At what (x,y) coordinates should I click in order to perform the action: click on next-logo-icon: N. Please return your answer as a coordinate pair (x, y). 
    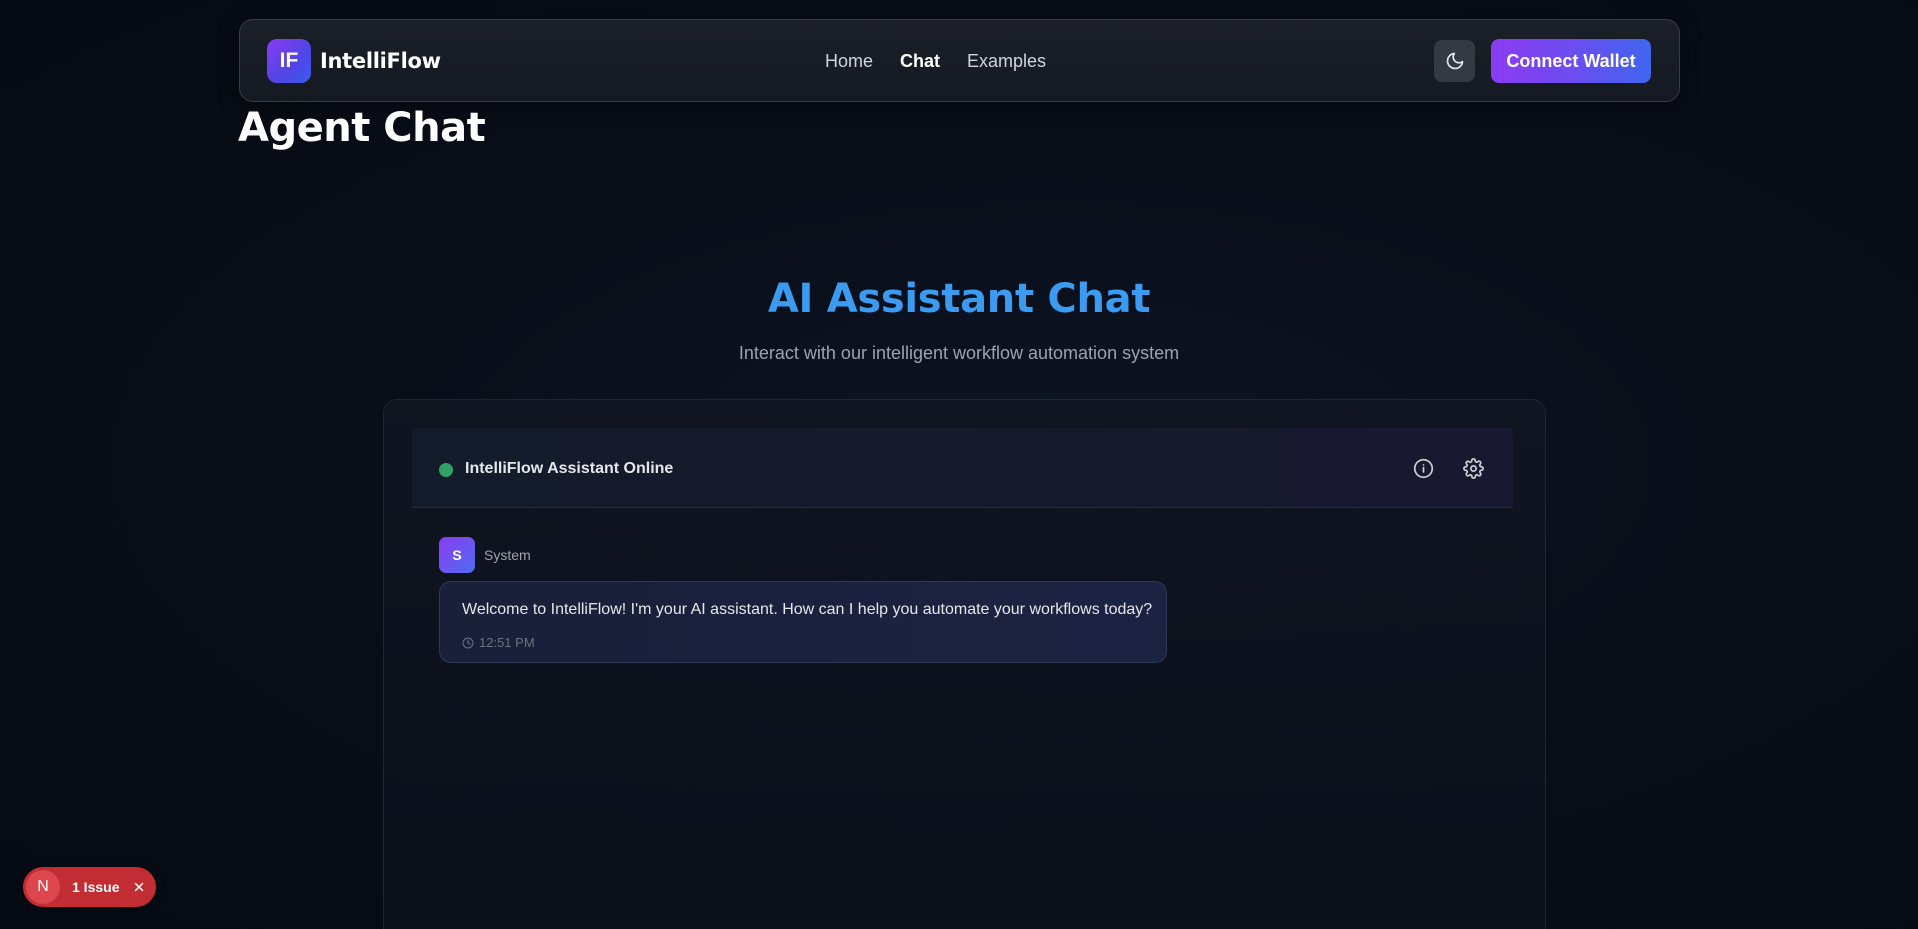
    Looking at the image, I should click on (43, 887).